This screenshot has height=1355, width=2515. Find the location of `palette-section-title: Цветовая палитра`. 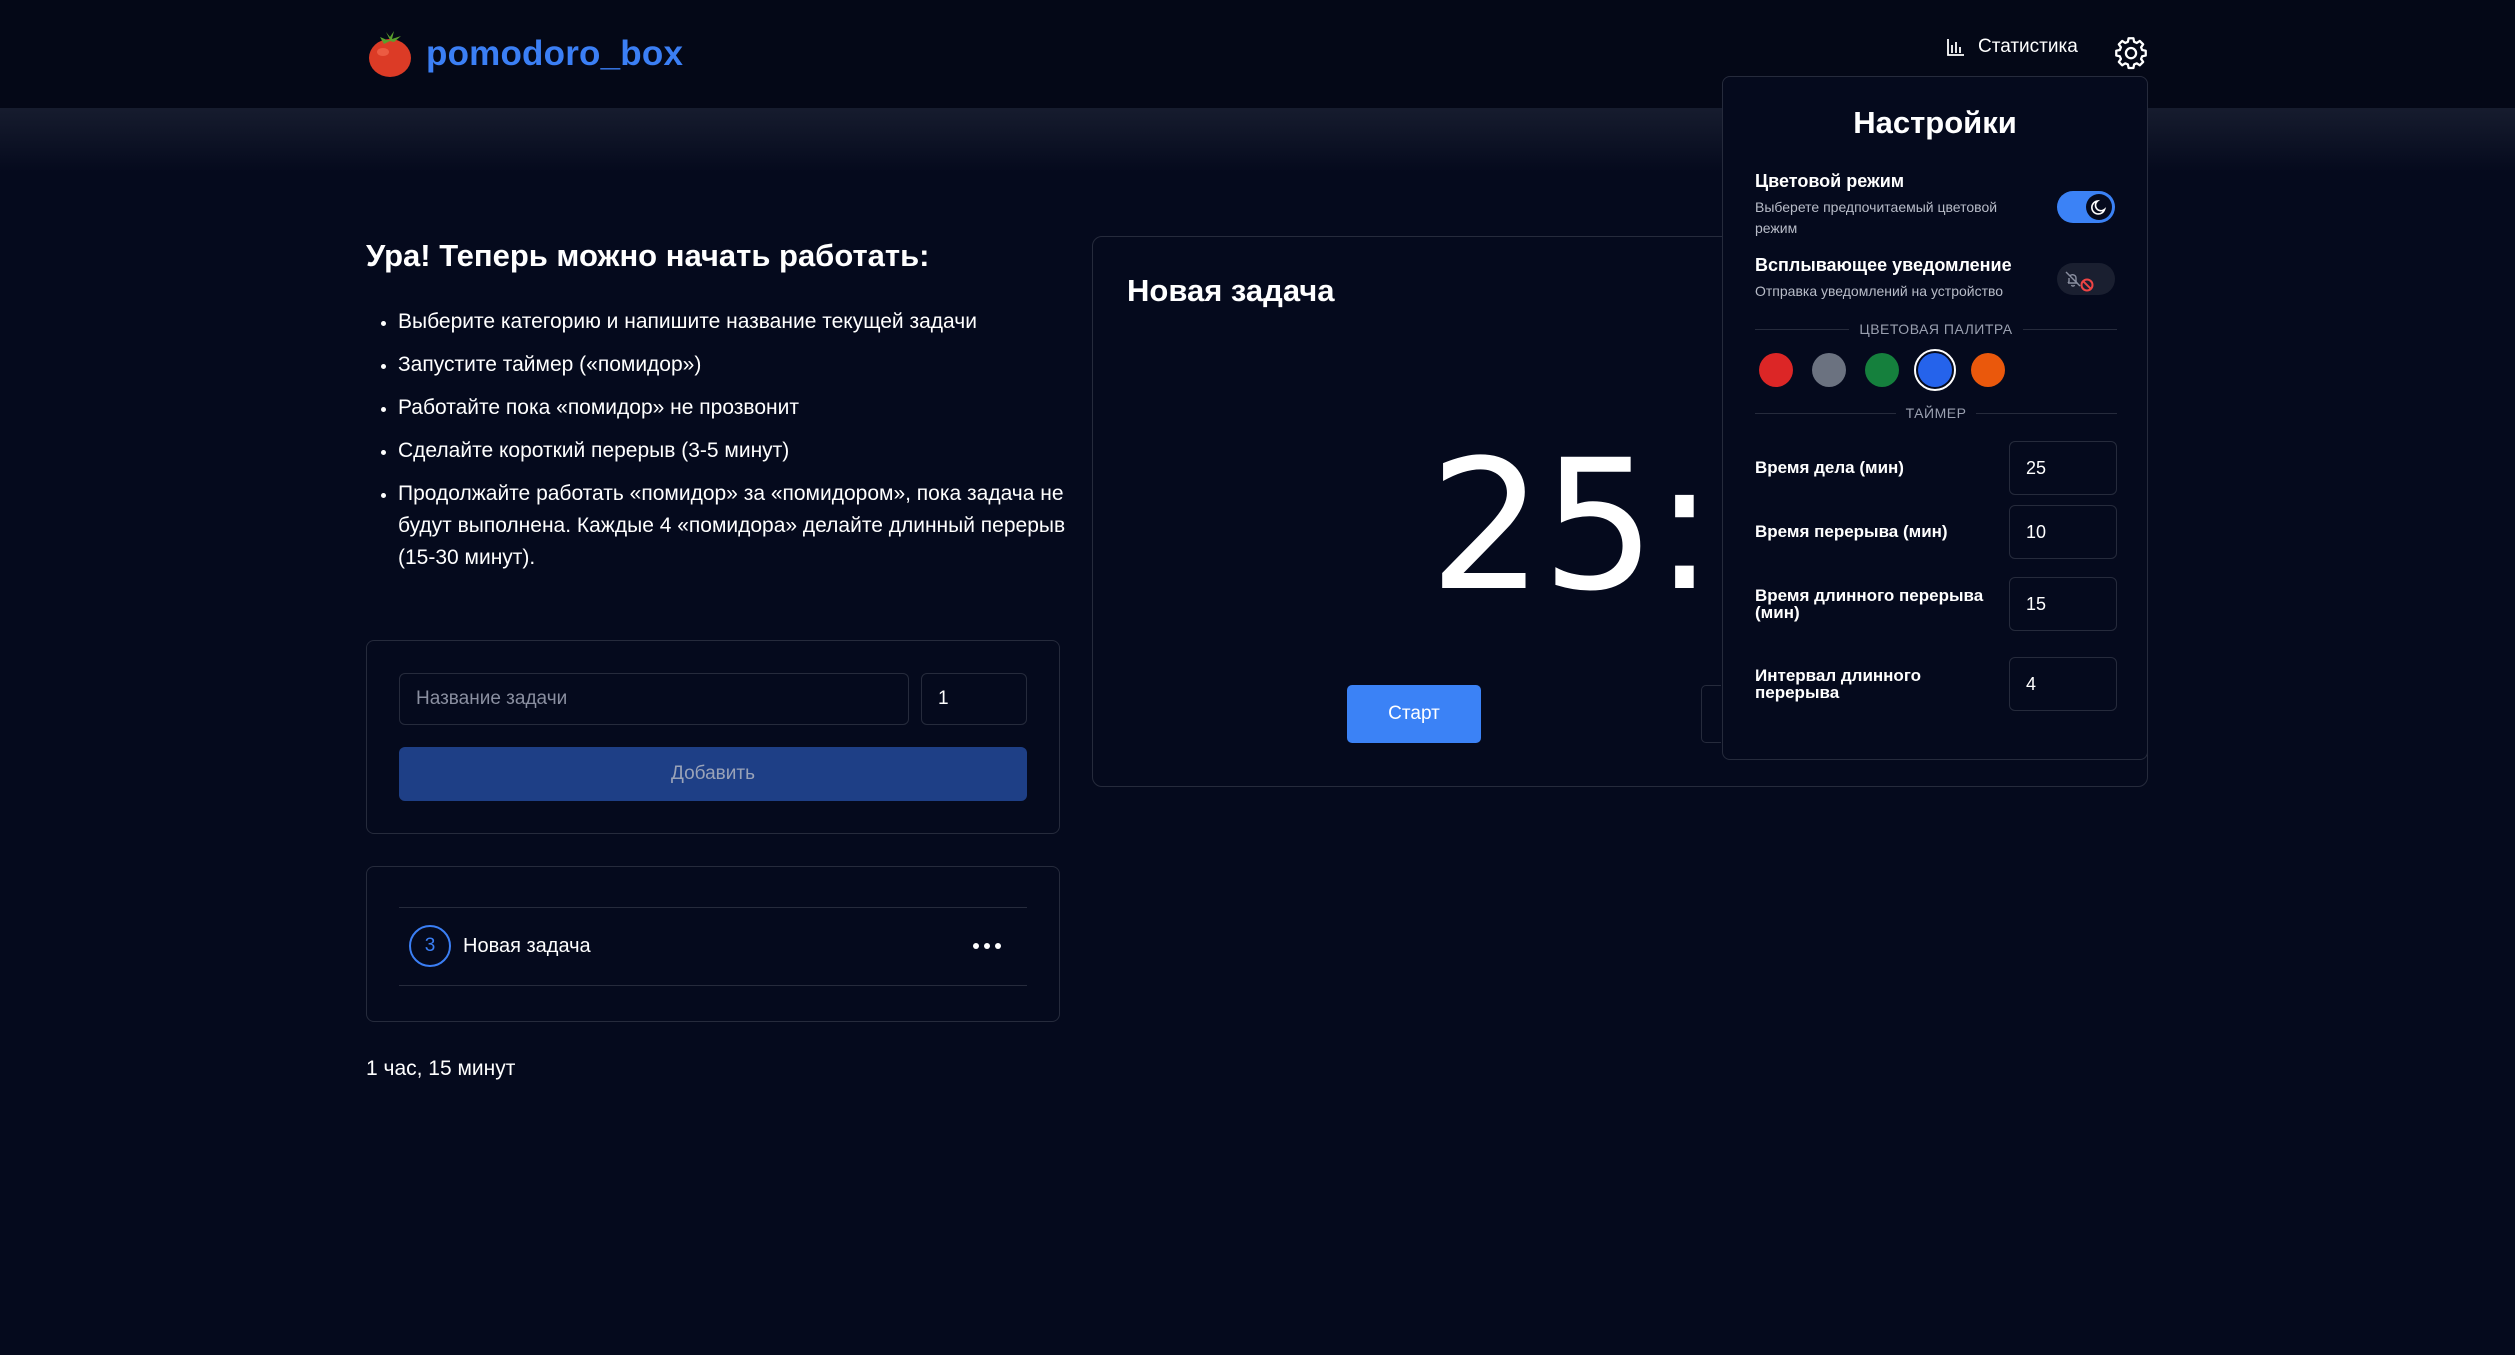

palette-section-title: Цветовая палитра is located at coordinates (1936, 329).